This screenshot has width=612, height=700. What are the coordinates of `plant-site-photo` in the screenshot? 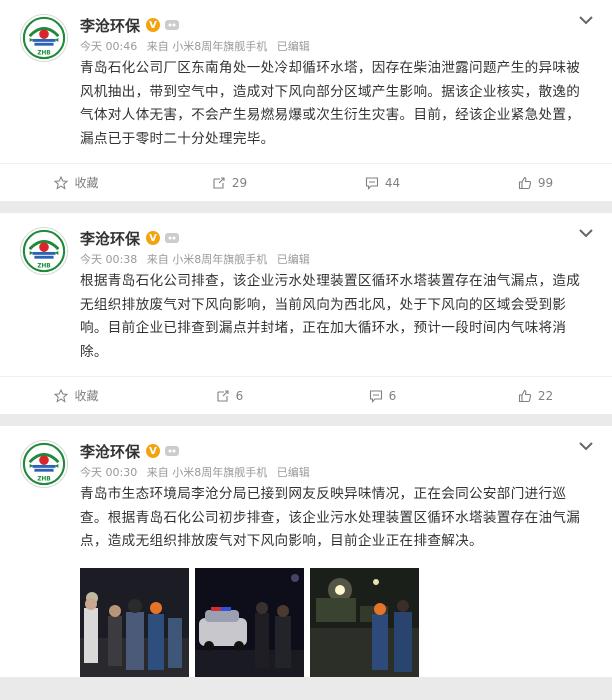 It's located at (364, 622).